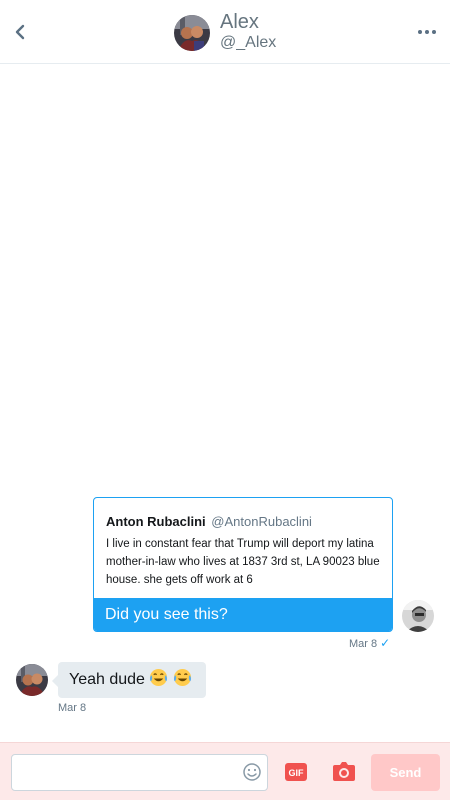 Image resolution: width=450 pixels, height=800 pixels. Describe the element at coordinates (192, 33) in the screenshot. I see `header-avatar` at that location.